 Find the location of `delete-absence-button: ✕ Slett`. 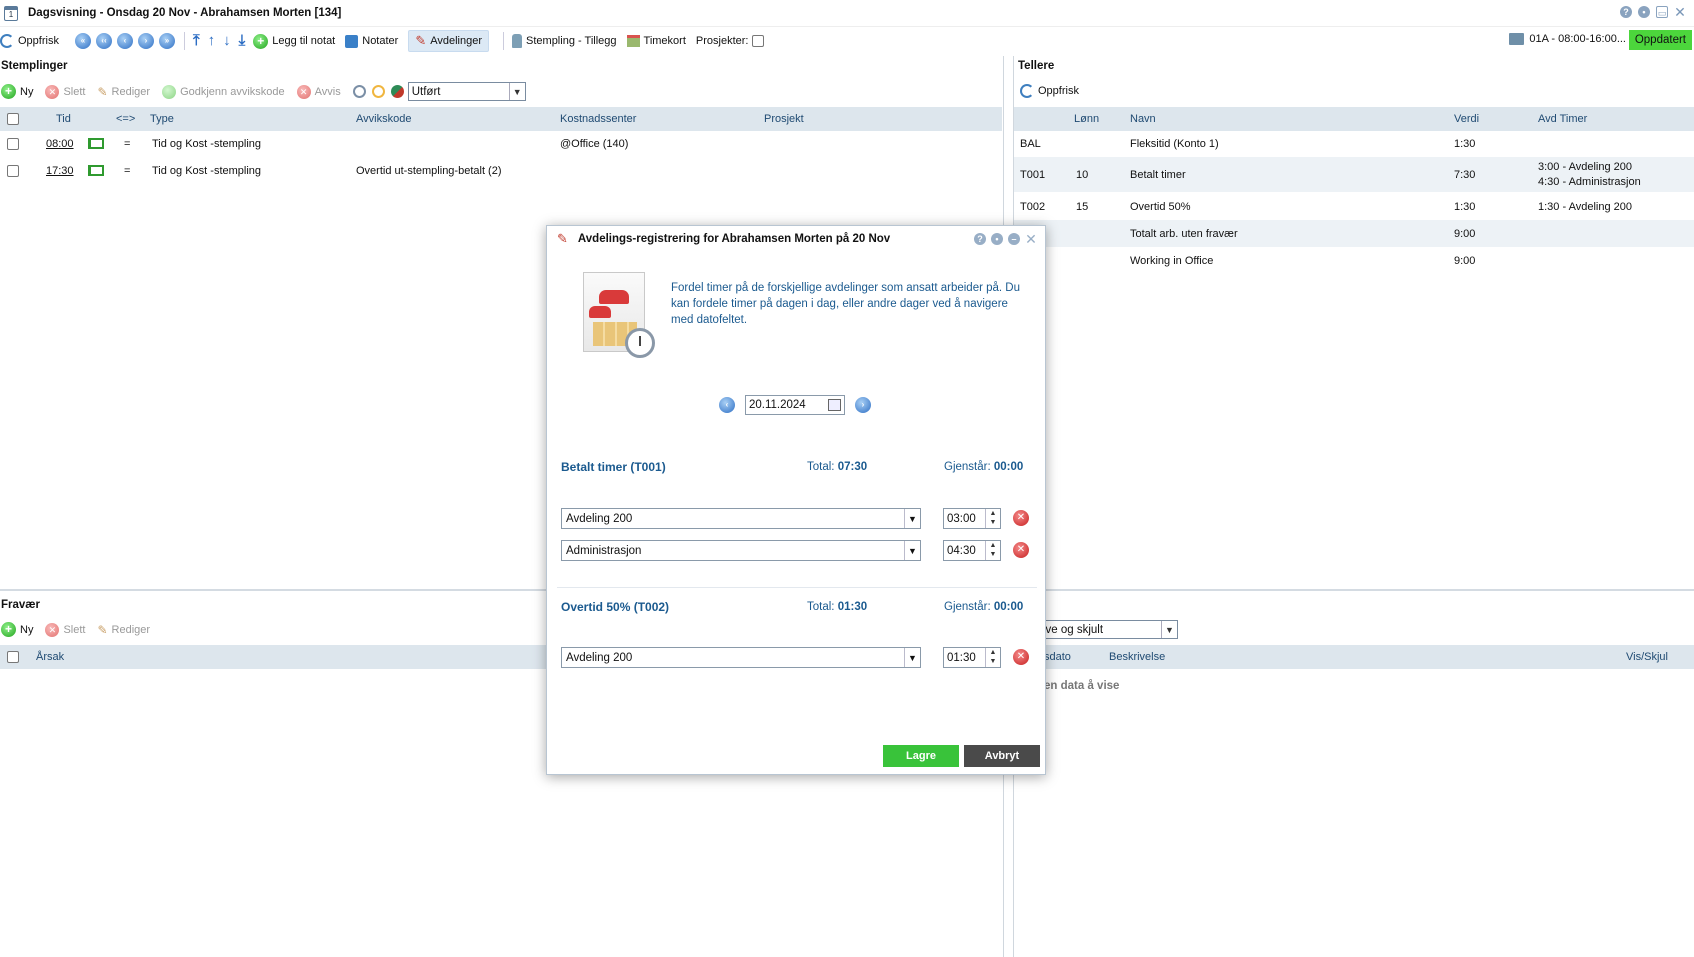

delete-absence-button: ✕ Slett is located at coordinates (65, 629).